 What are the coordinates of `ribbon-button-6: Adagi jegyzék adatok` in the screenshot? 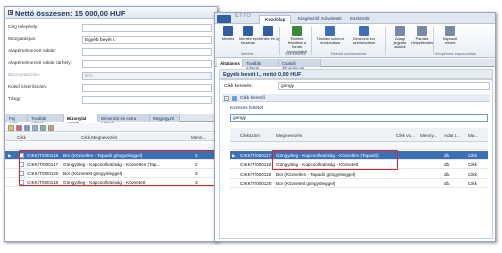 It's located at (400, 39).